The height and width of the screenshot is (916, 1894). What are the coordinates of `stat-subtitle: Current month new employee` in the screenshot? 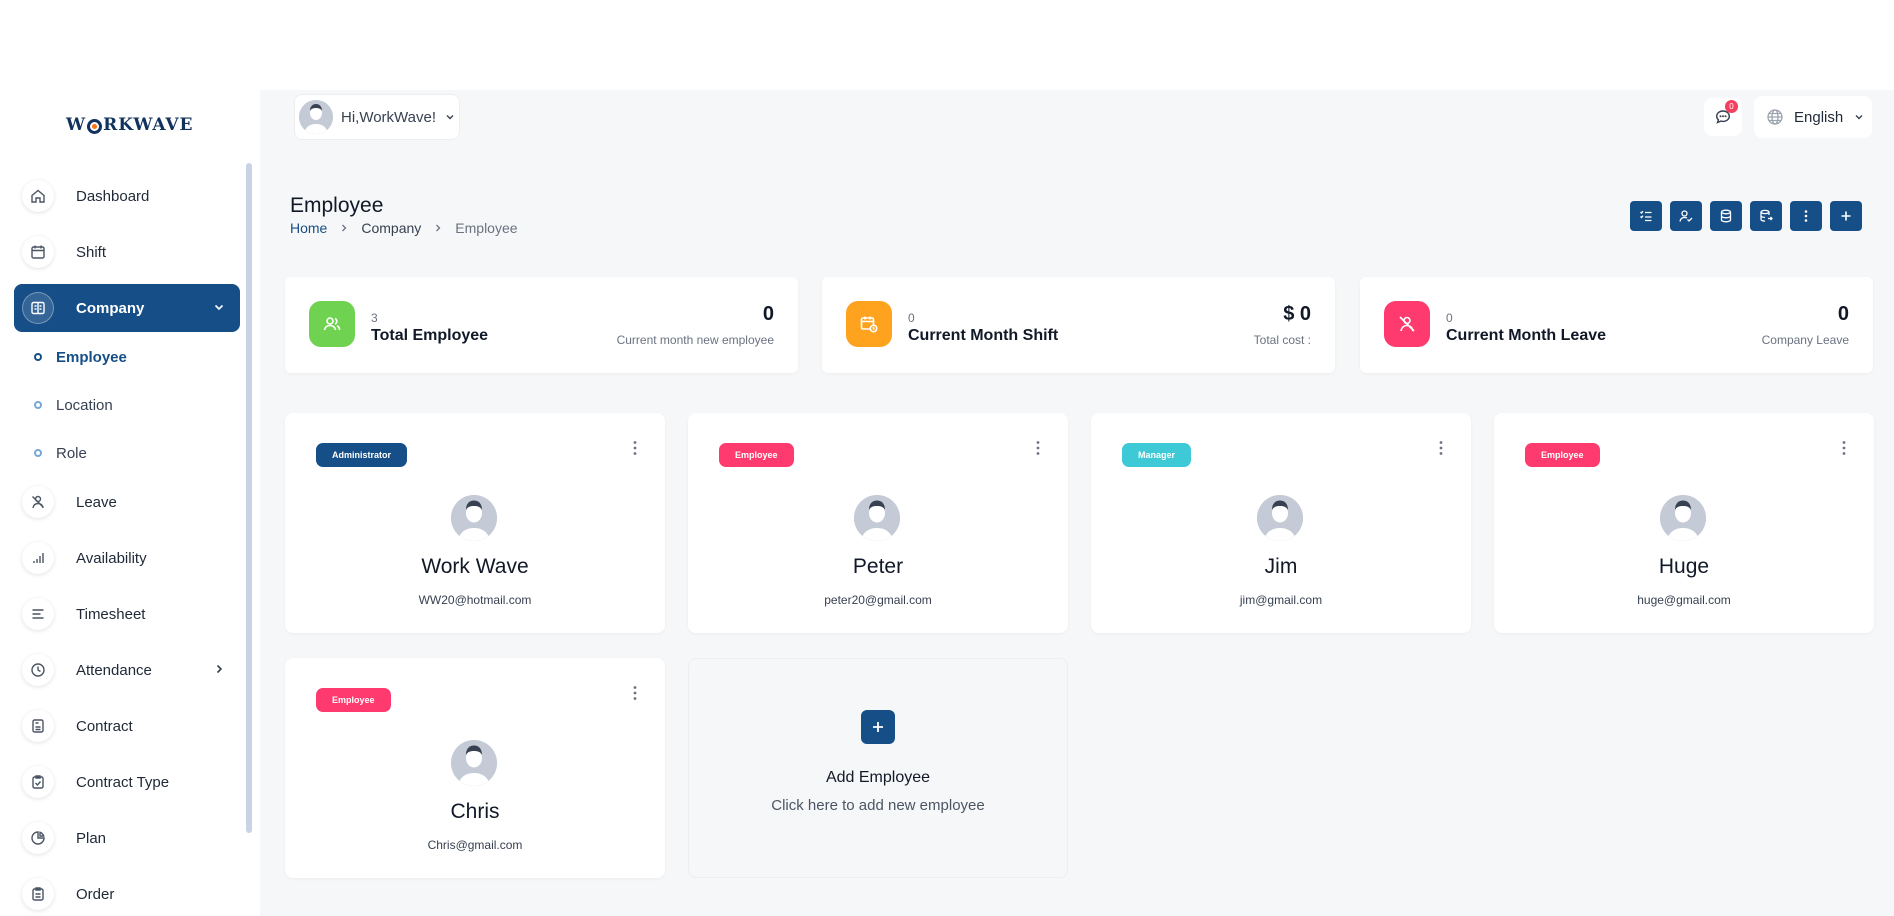 It's located at (695, 340).